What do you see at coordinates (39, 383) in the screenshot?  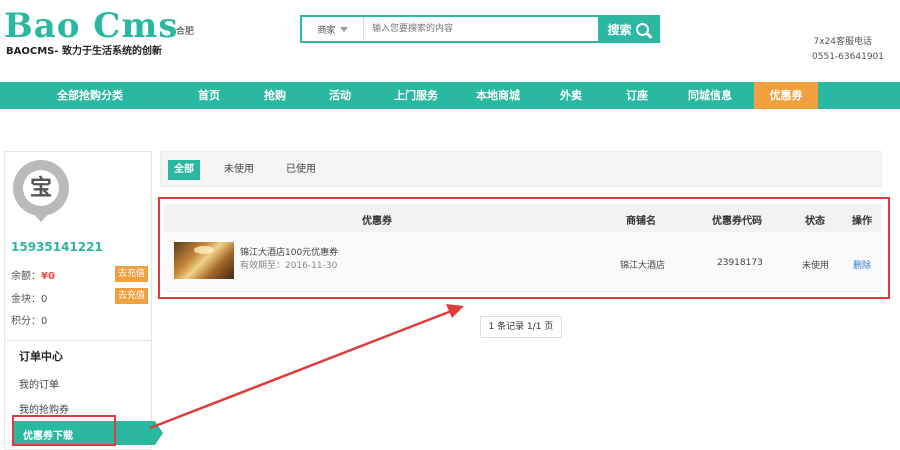 I see `sidebar-item-my-orders: 我的订单` at bounding box center [39, 383].